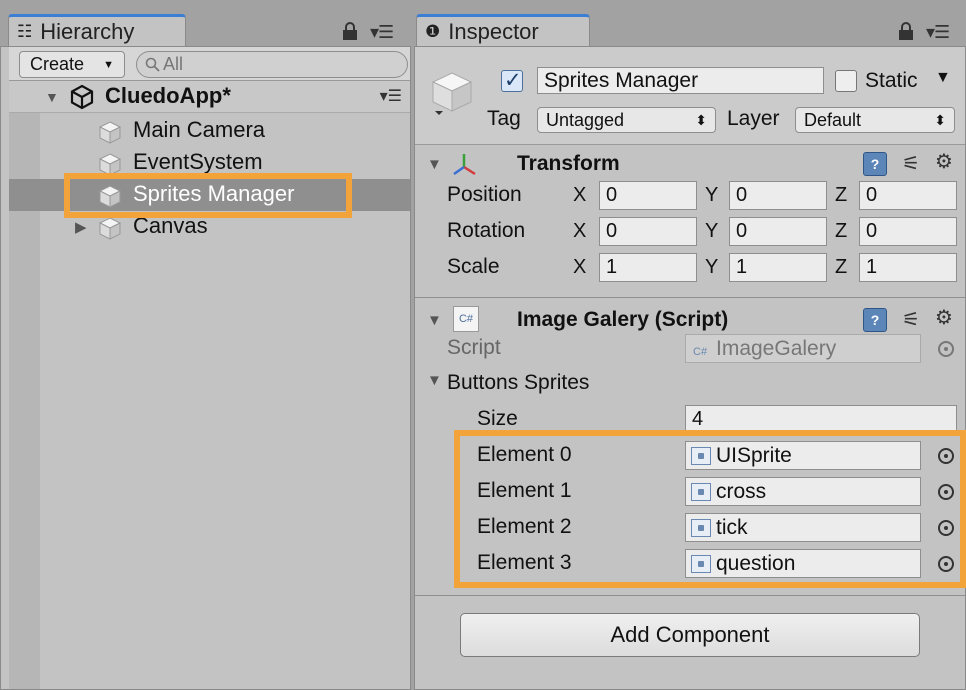 Image resolution: width=966 pixels, height=690 pixels. What do you see at coordinates (152, 64) in the screenshot?
I see `search-icon` at bounding box center [152, 64].